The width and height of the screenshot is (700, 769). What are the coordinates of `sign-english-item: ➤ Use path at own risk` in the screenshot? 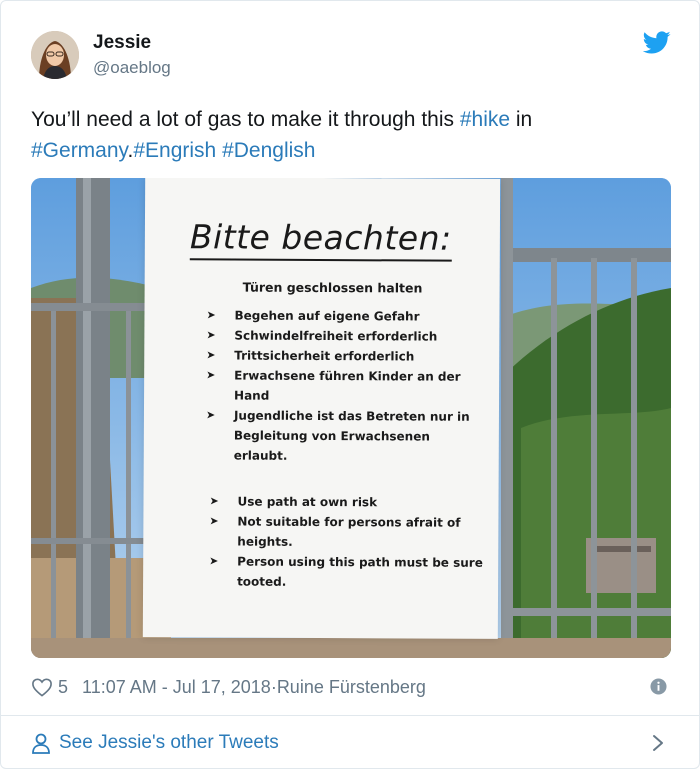 It's located at (349, 501).